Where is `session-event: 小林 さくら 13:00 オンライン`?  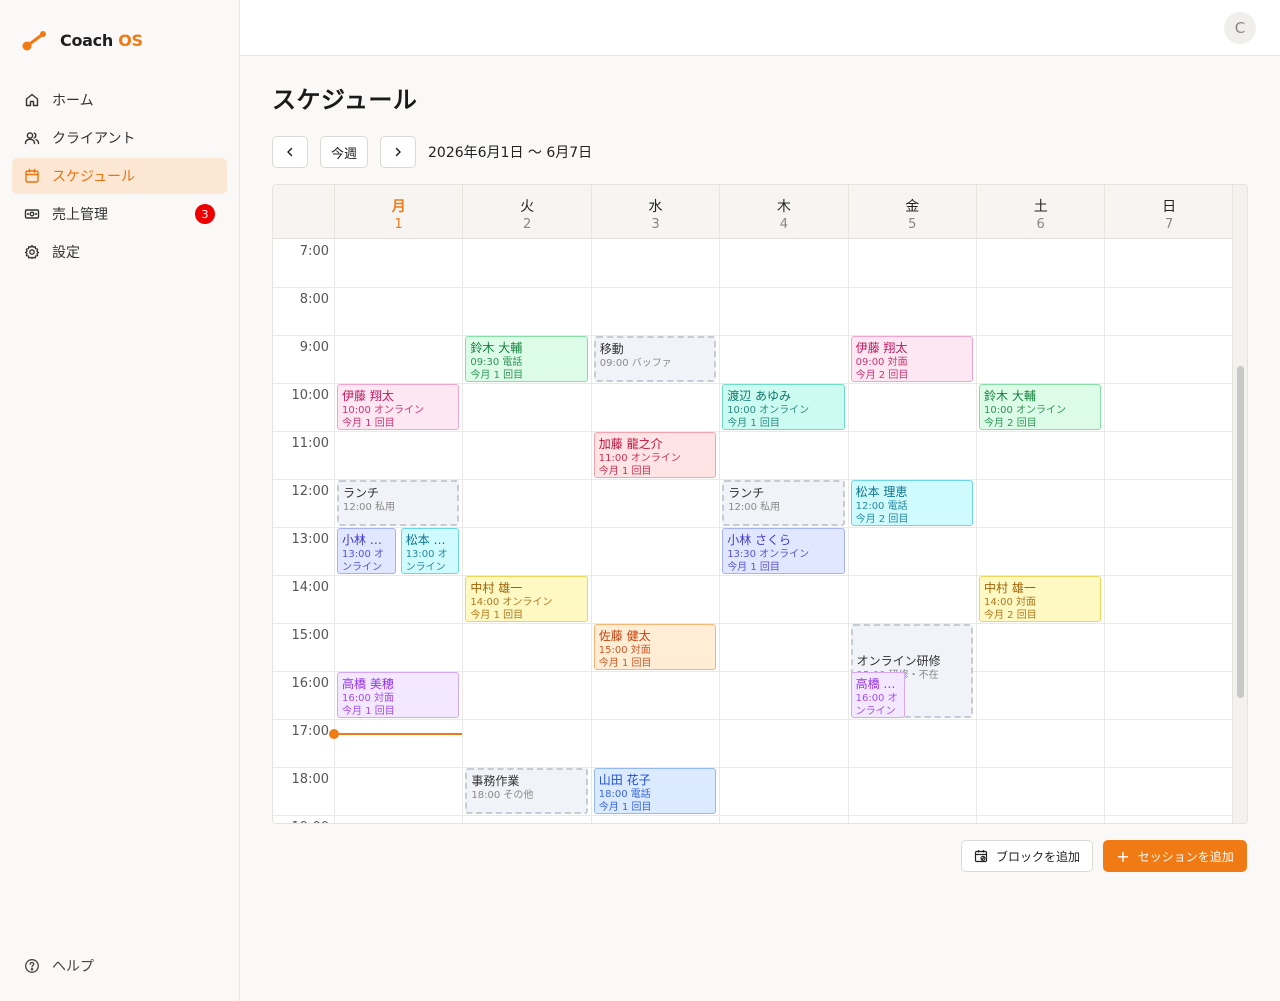 session-event: 小林 さくら 13:00 オンライン is located at coordinates (366, 551).